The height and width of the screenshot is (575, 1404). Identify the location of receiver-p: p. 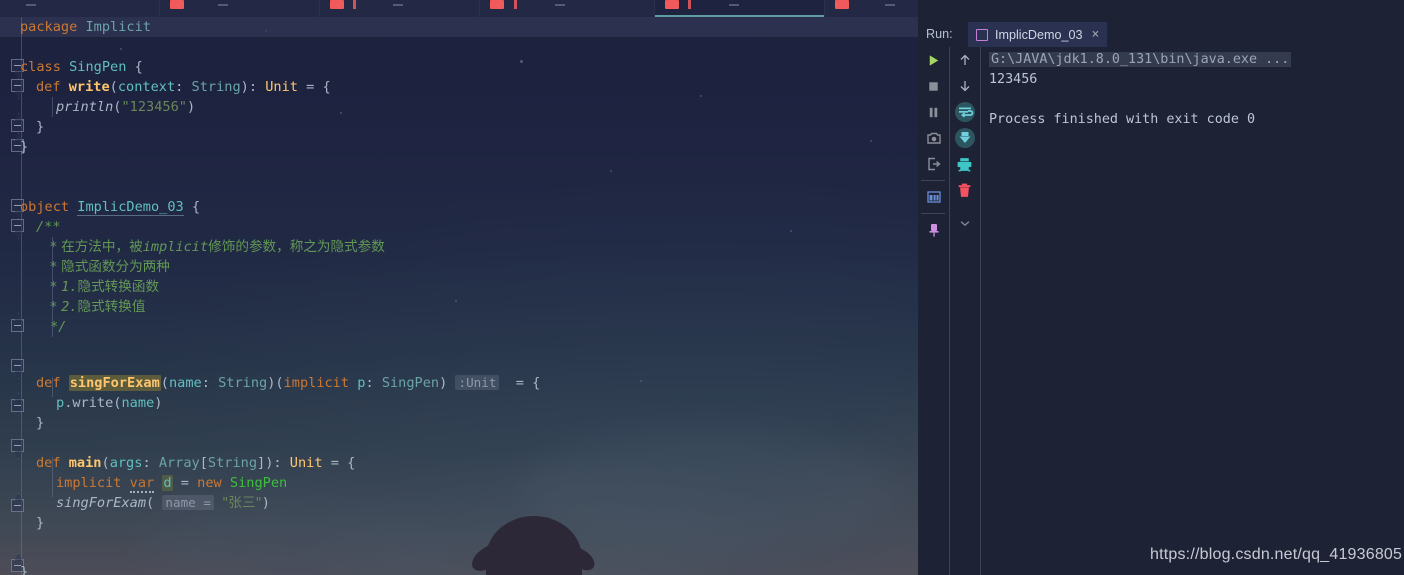
(60, 403).